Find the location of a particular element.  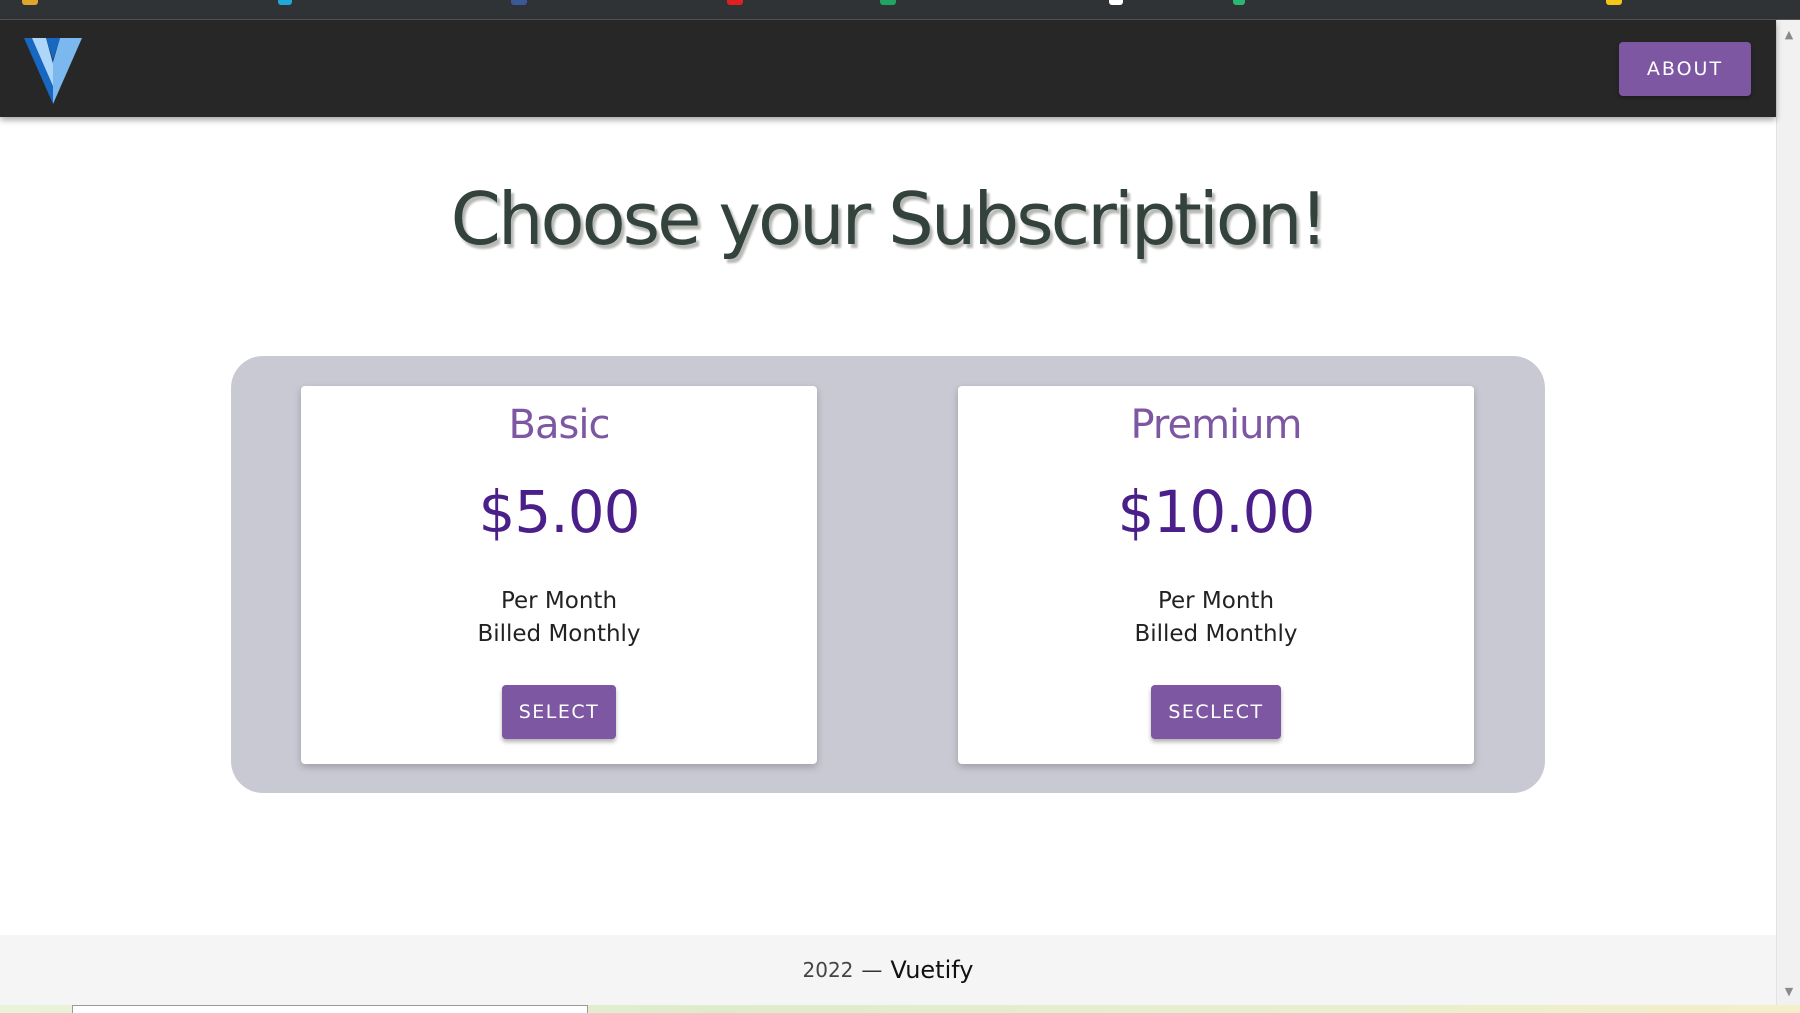

page-scrollbar: ▲ ▼ is located at coordinates (1788, 512).